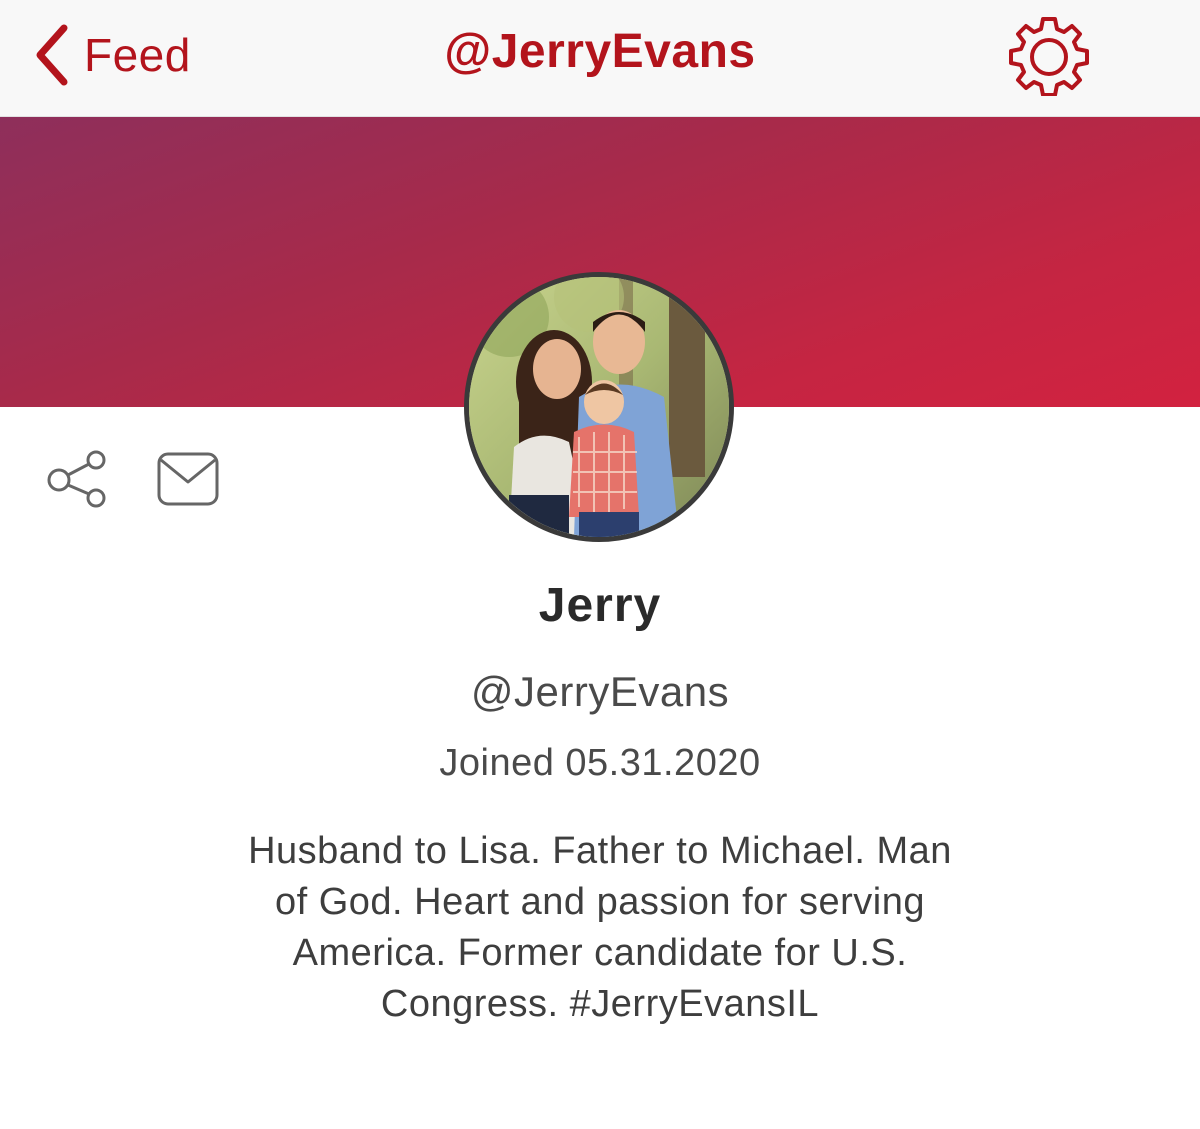 This screenshot has height=1129, width=1200. I want to click on share-icon, so click(76, 479).